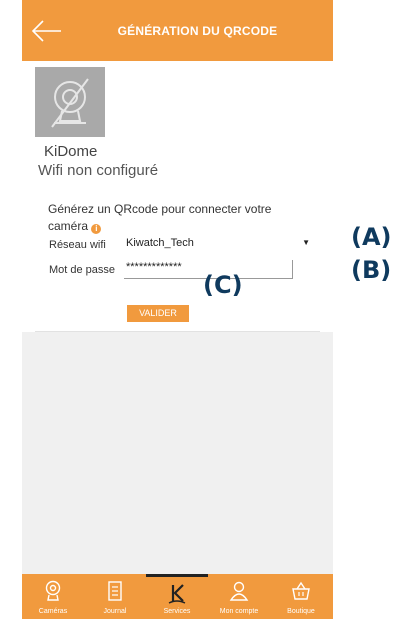 This screenshot has width=405, height=619. I want to click on divider, so click(177, 331).